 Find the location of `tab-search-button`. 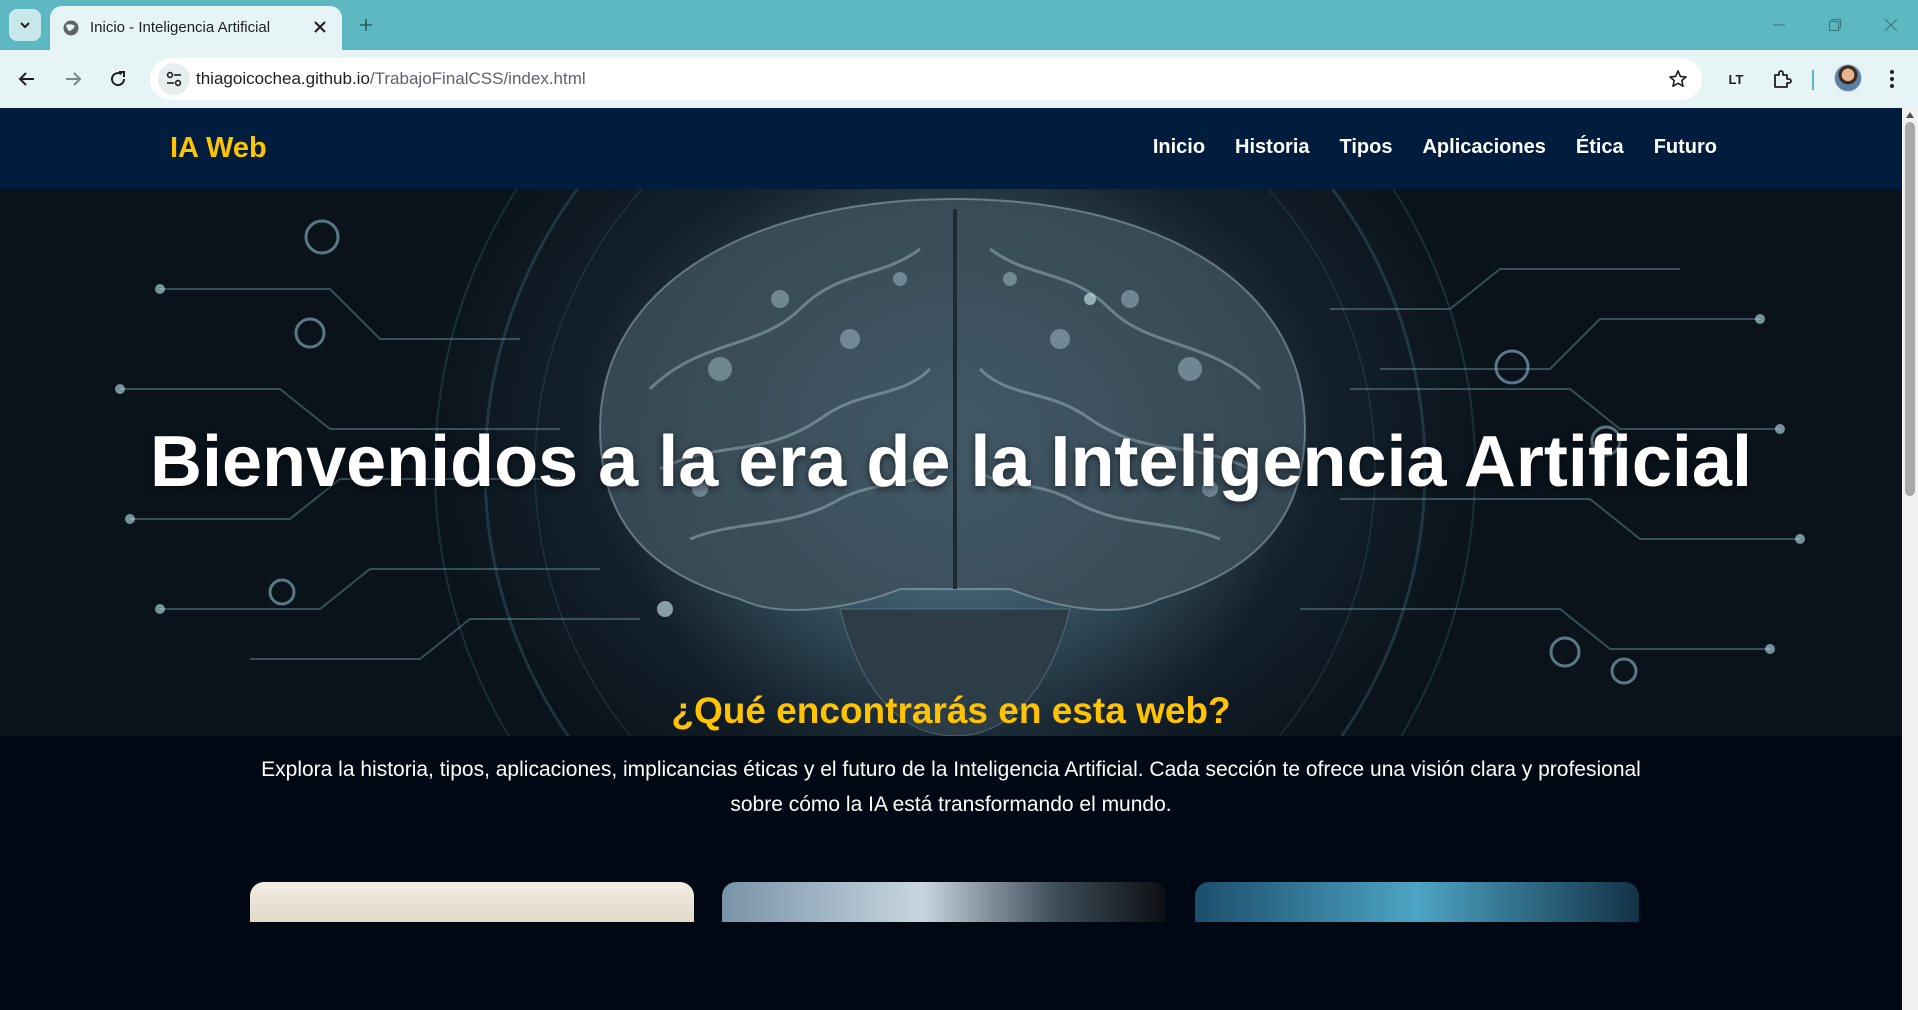

tab-search-button is located at coordinates (25, 25).